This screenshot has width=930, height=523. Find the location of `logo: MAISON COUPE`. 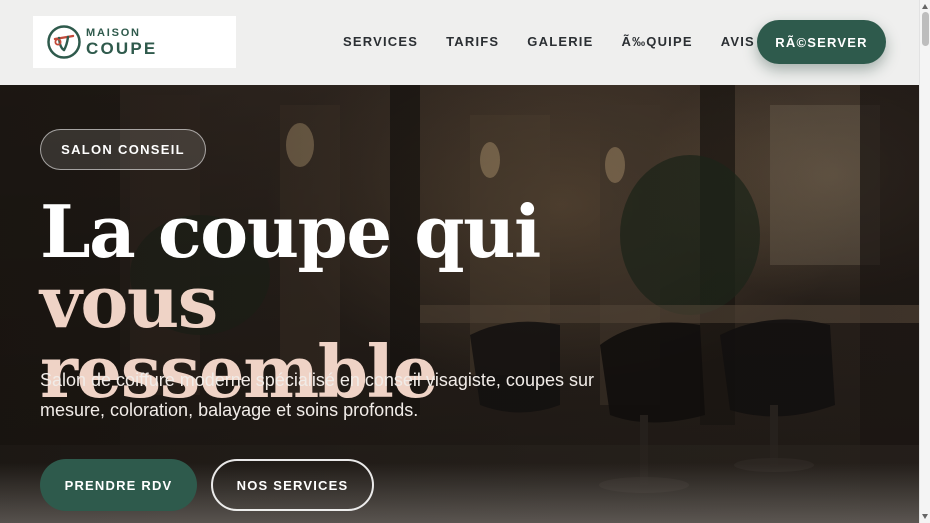

logo: MAISON COUPE is located at coordinates (134, 42).